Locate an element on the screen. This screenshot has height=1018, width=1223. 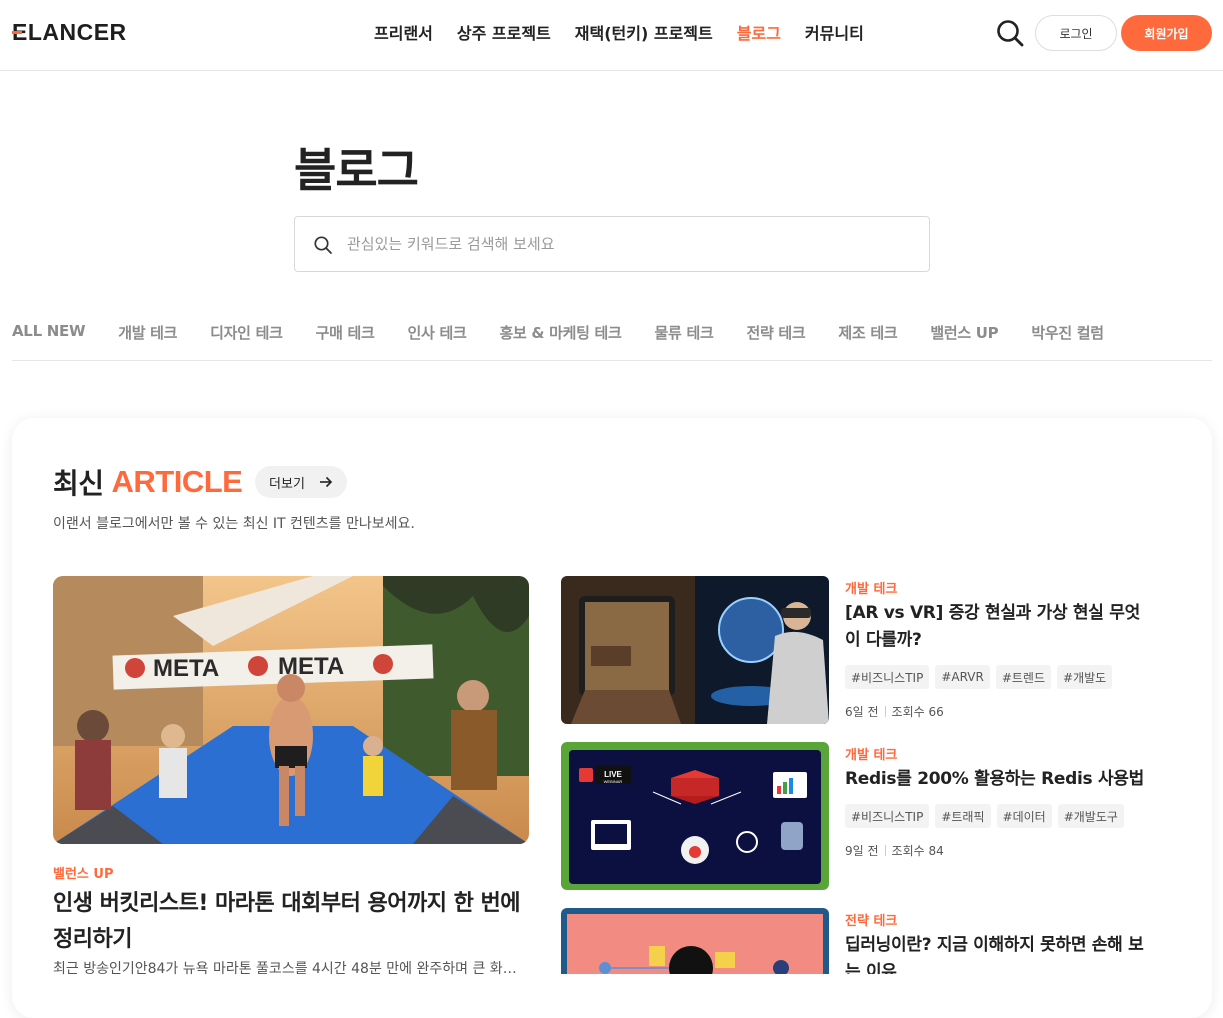
side-article-3-thumbnail is located at coordinates (695, 941).